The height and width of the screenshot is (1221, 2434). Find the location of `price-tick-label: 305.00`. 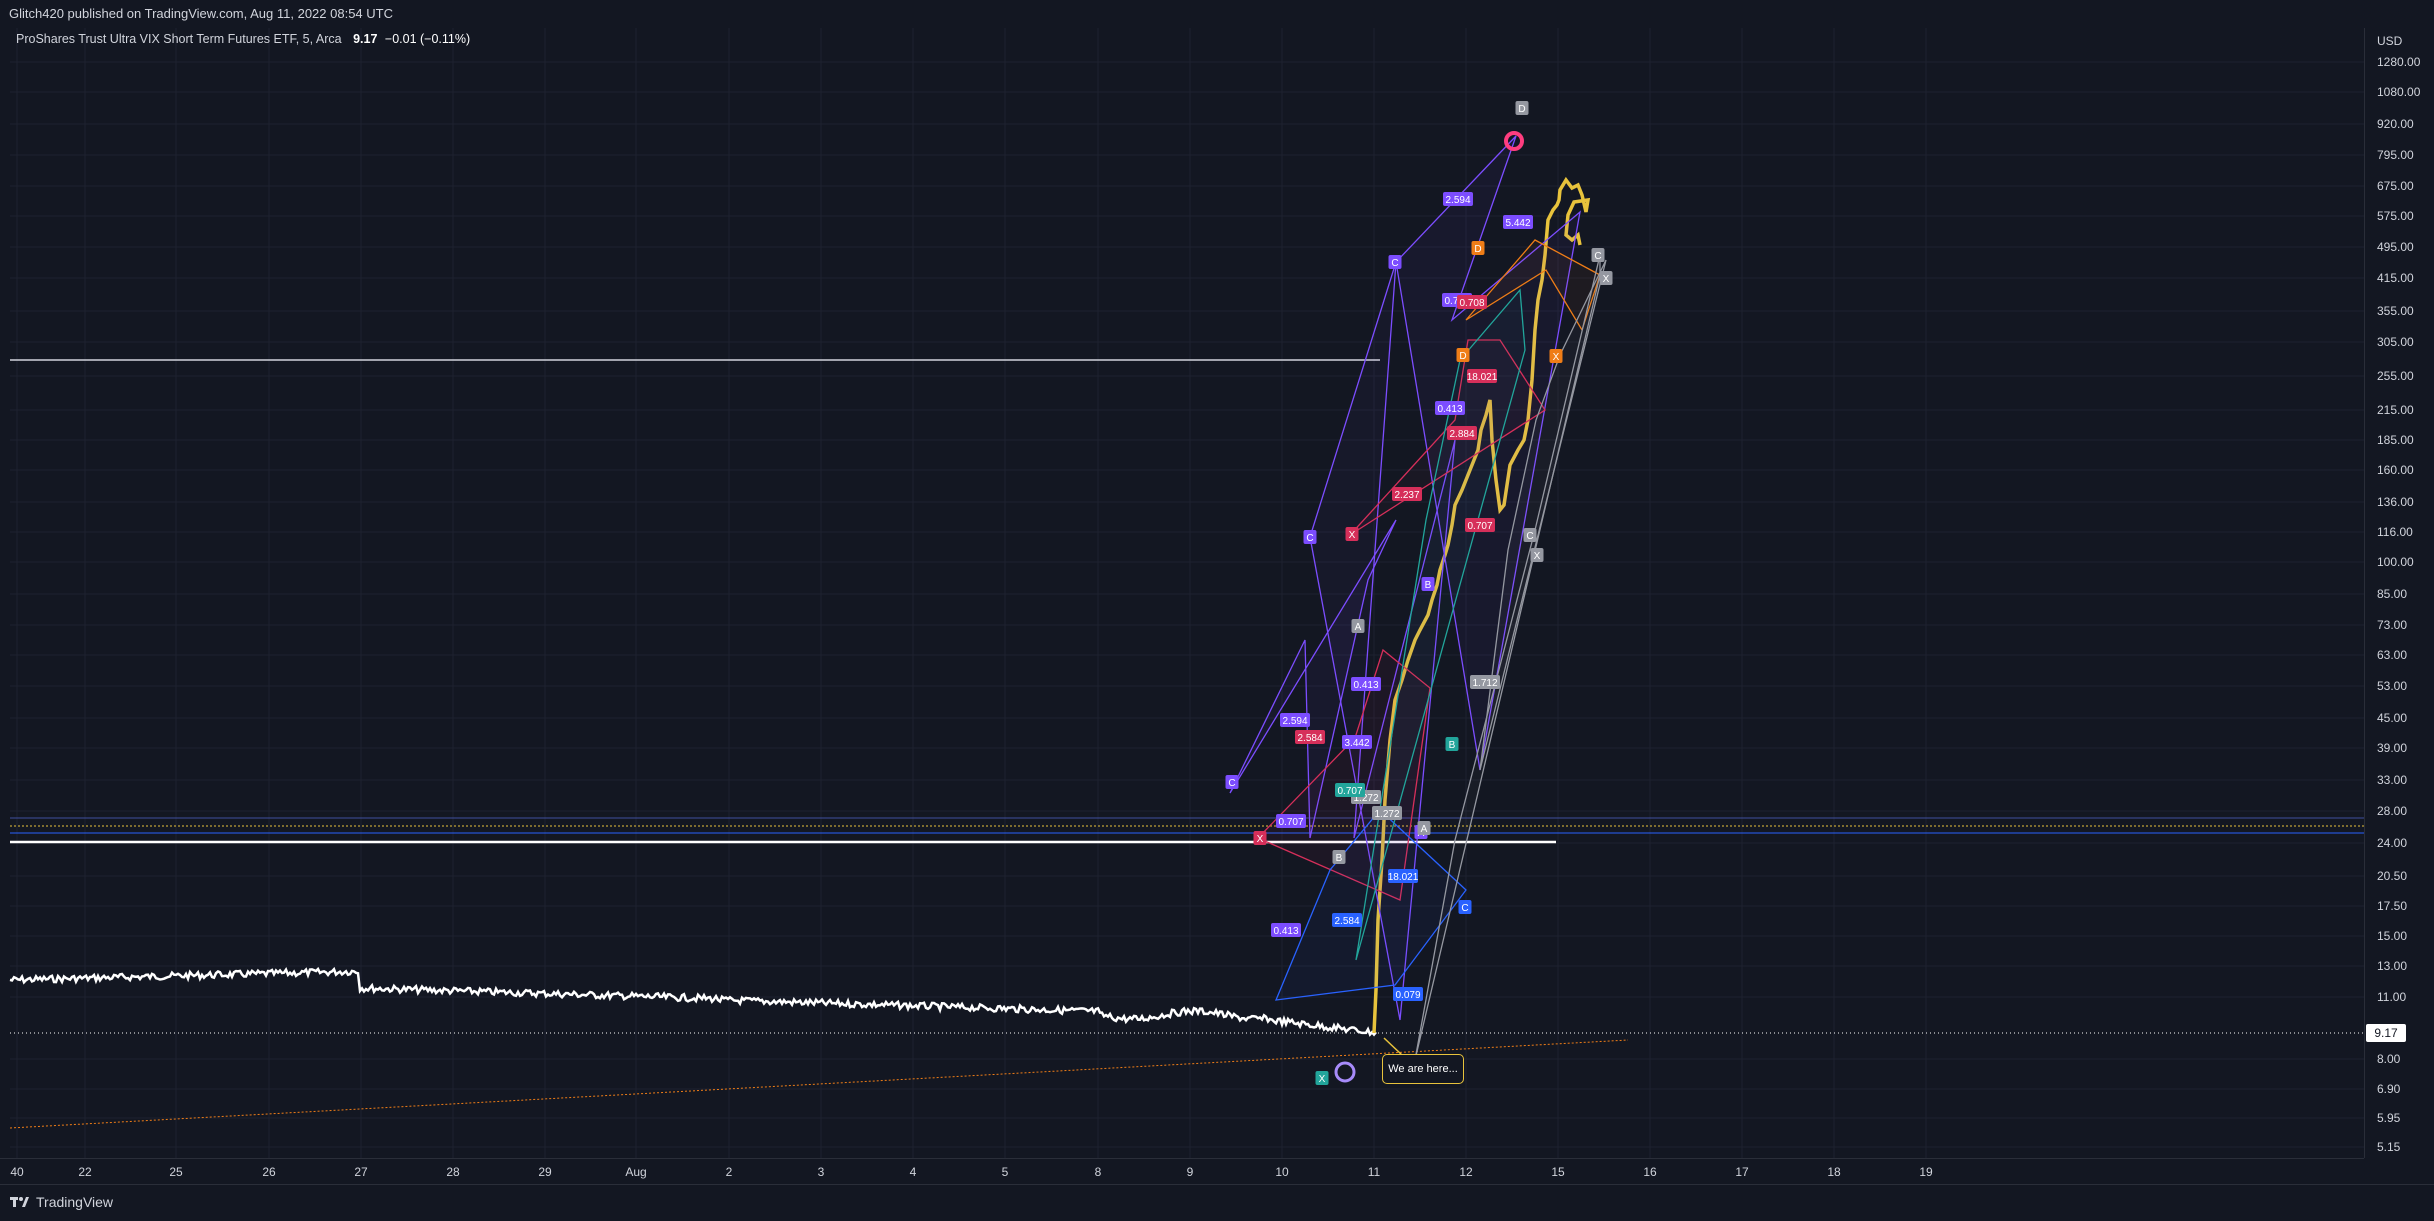

price-tick-label: 305.00 is located at coordinates (2395, 342).